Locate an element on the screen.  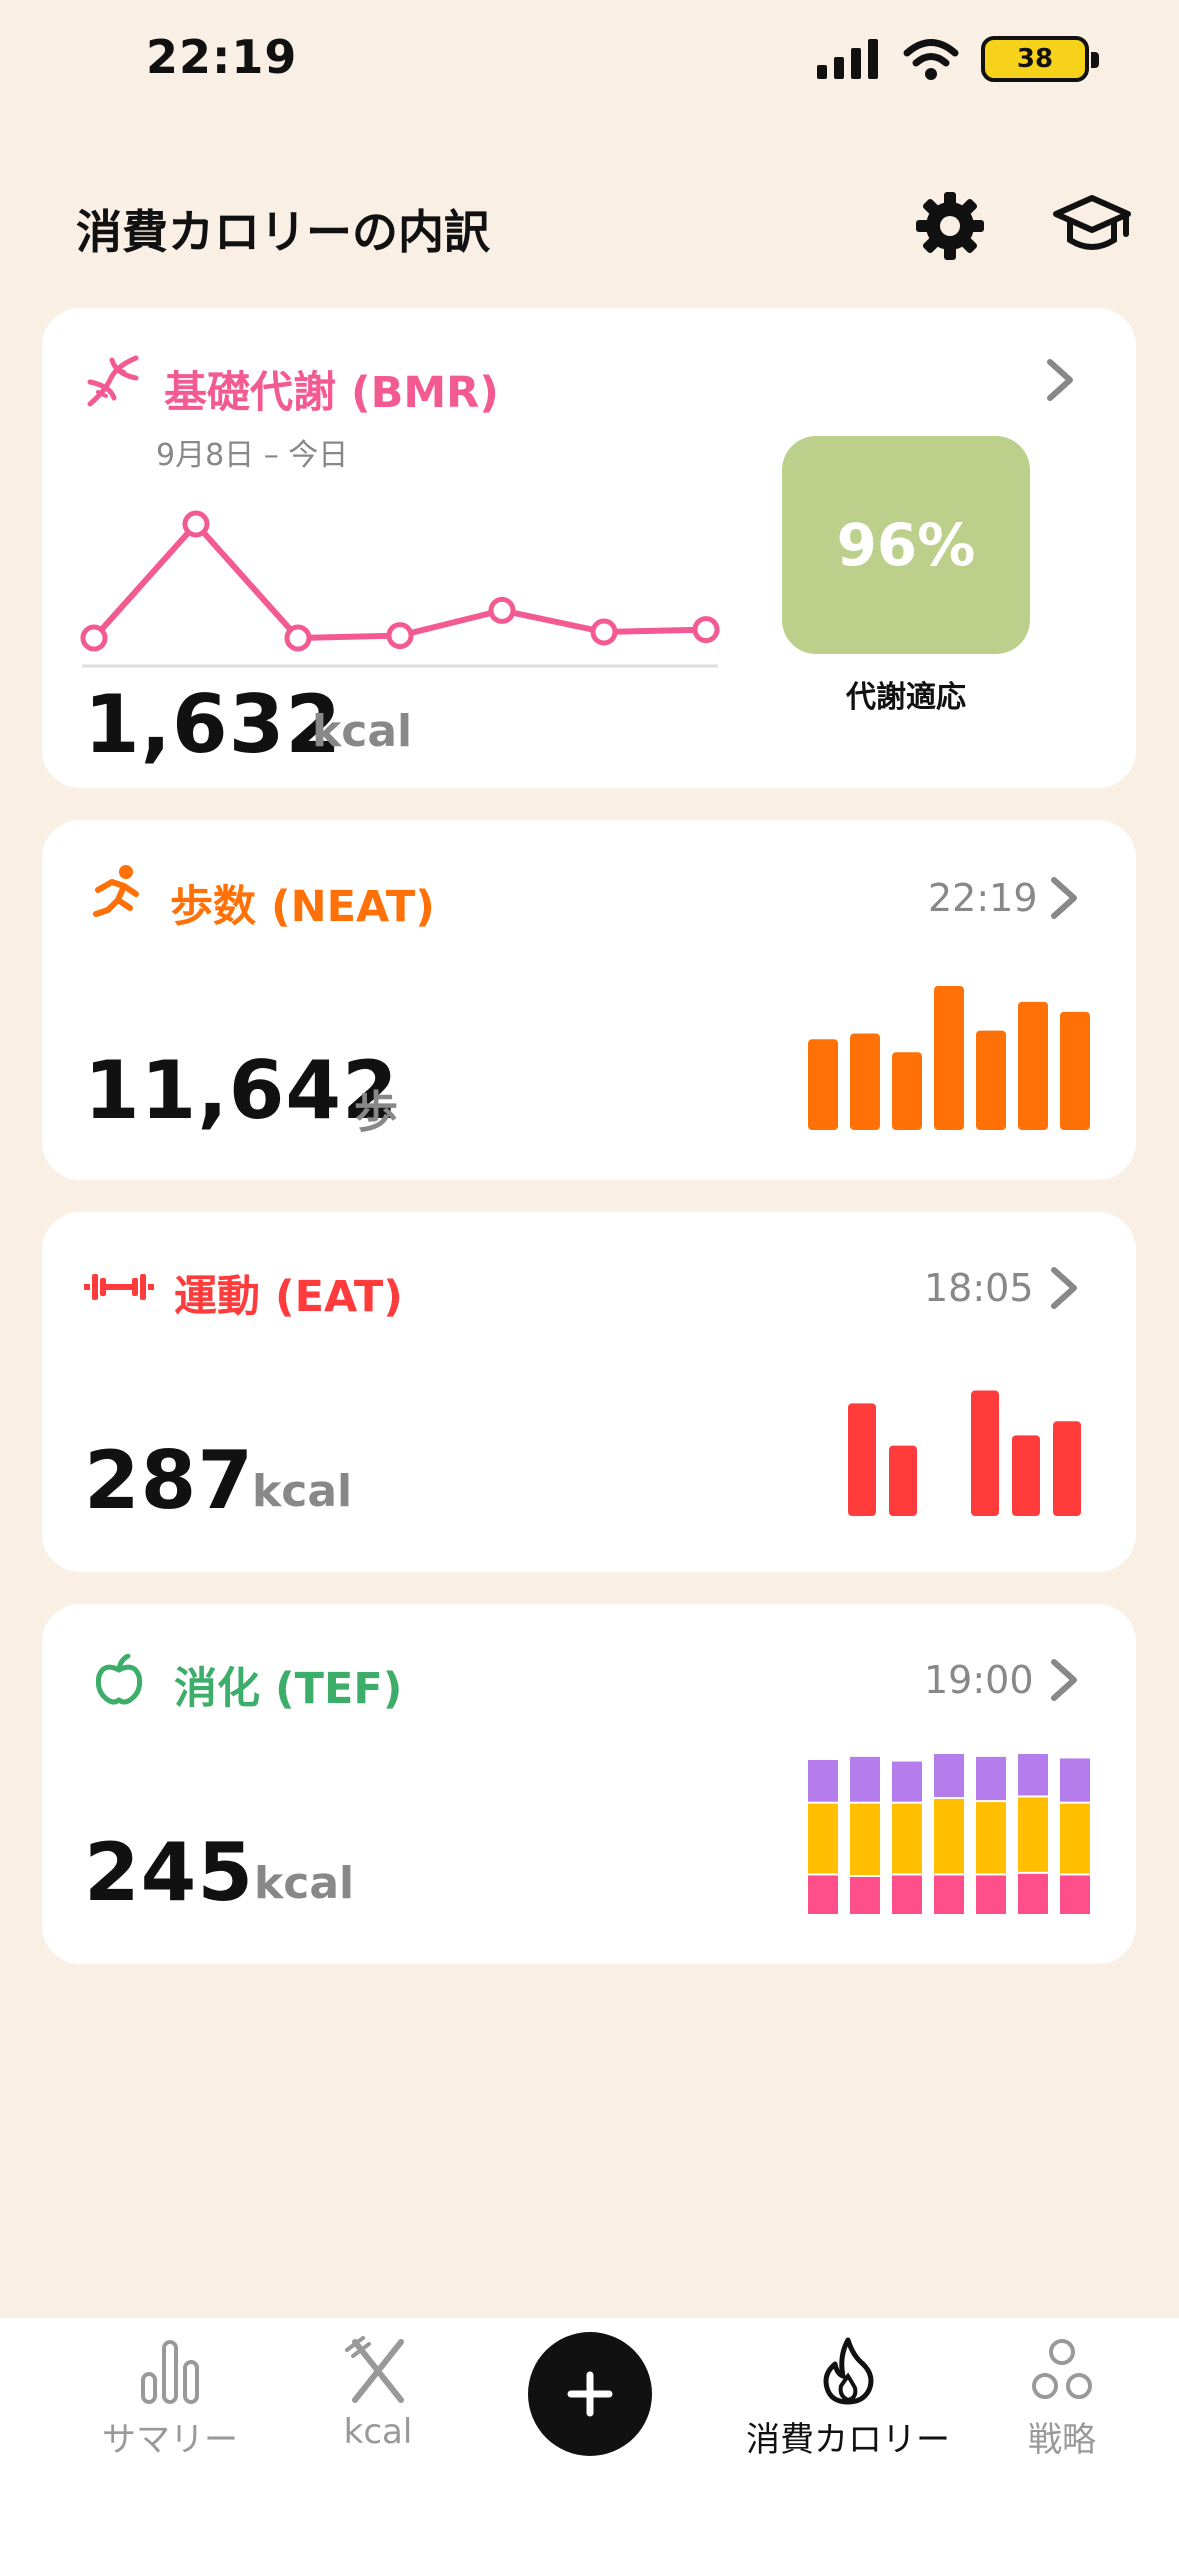
tab-burn: 消費カロリー is located at coordinates (848, 2398).